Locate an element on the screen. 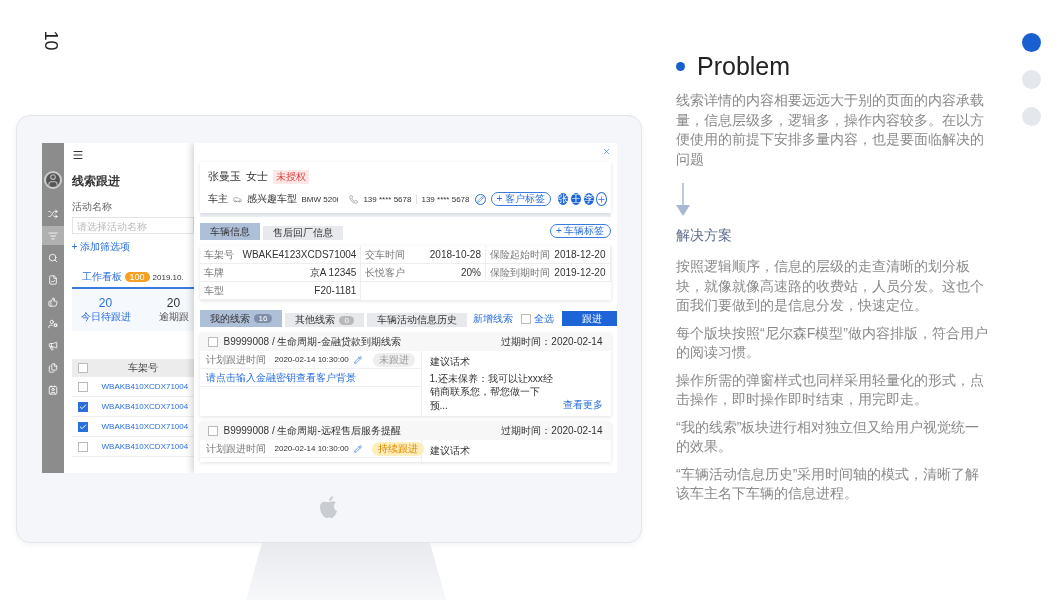 The height and width of the screenshot is (600, 1062). field-label: 活动名称 is located at coordinates (92, 207).